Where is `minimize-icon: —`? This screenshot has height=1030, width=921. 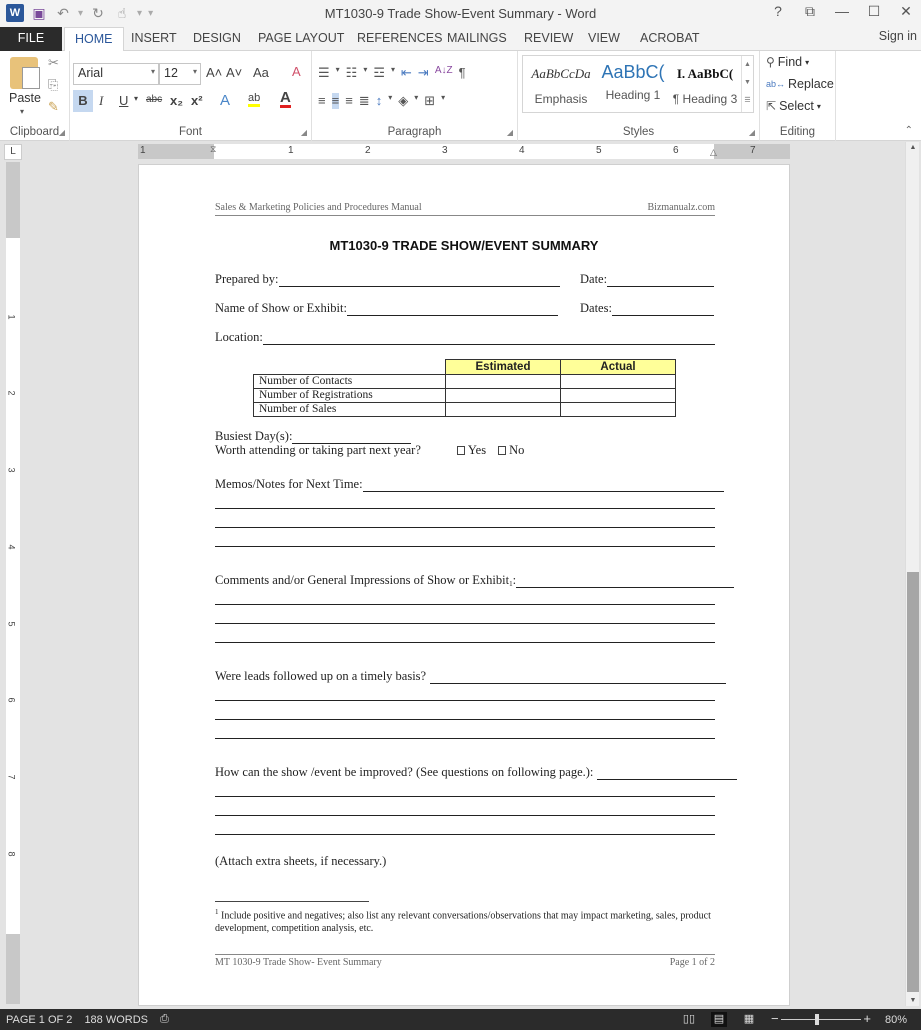
minimize-icon: — is located at coordinates (842, 11).